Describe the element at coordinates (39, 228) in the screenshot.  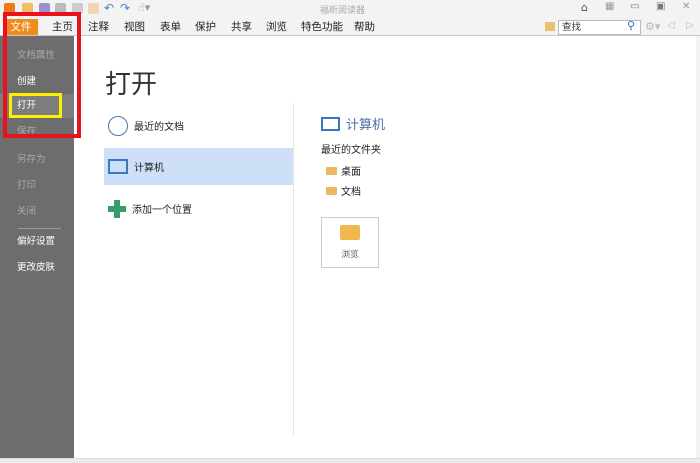
I see `sidebar-divider` at that location.